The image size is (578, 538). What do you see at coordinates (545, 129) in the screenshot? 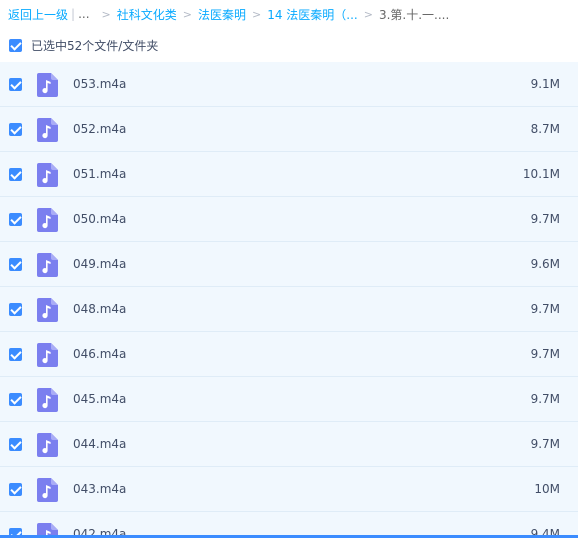
I see `file-size: 8.7M` at bounding box center [545, 129].